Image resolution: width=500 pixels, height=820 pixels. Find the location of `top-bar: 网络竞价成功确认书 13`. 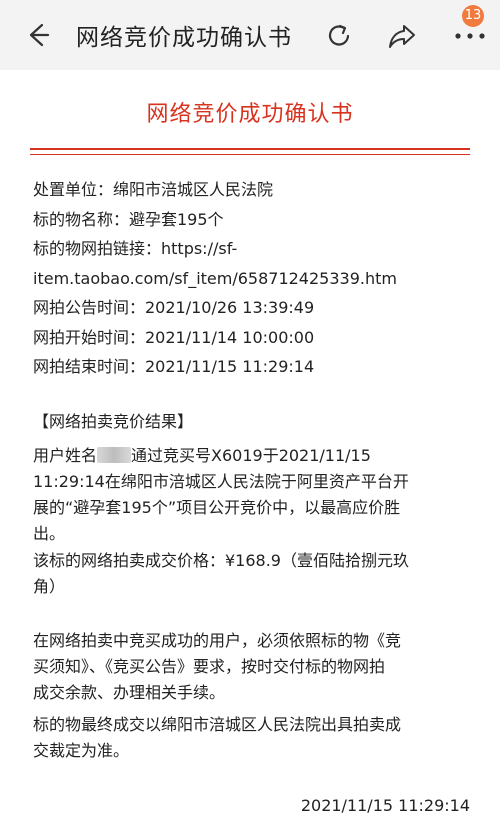

top-bar: 网络竞价成功确认书 13 is located at coordinates (250, 35).